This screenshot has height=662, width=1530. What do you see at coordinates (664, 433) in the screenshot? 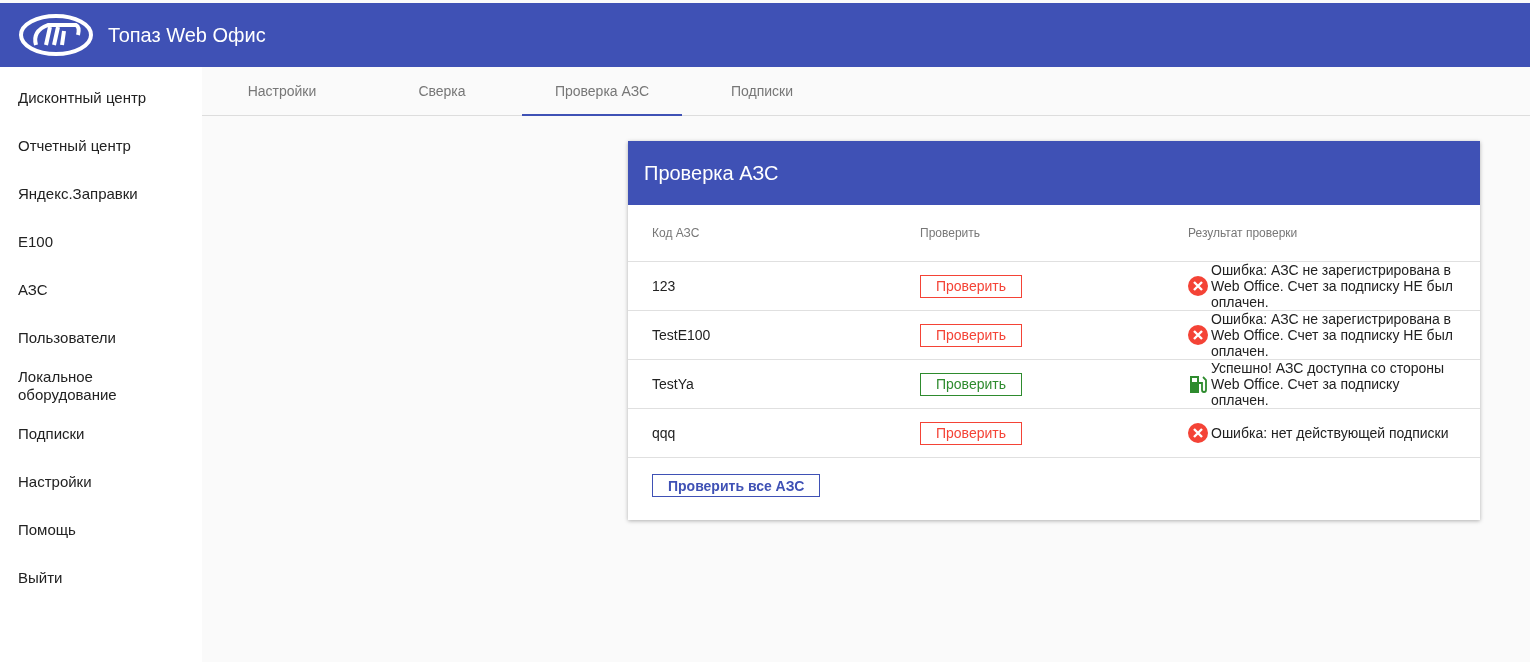
I see `station-code: qqq` at bounding box center [664, 433].